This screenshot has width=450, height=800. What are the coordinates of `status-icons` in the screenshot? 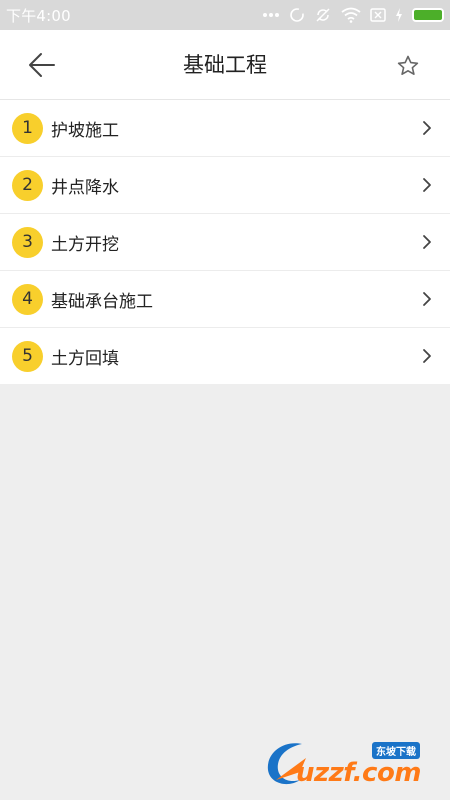 It's located at (353, 15).